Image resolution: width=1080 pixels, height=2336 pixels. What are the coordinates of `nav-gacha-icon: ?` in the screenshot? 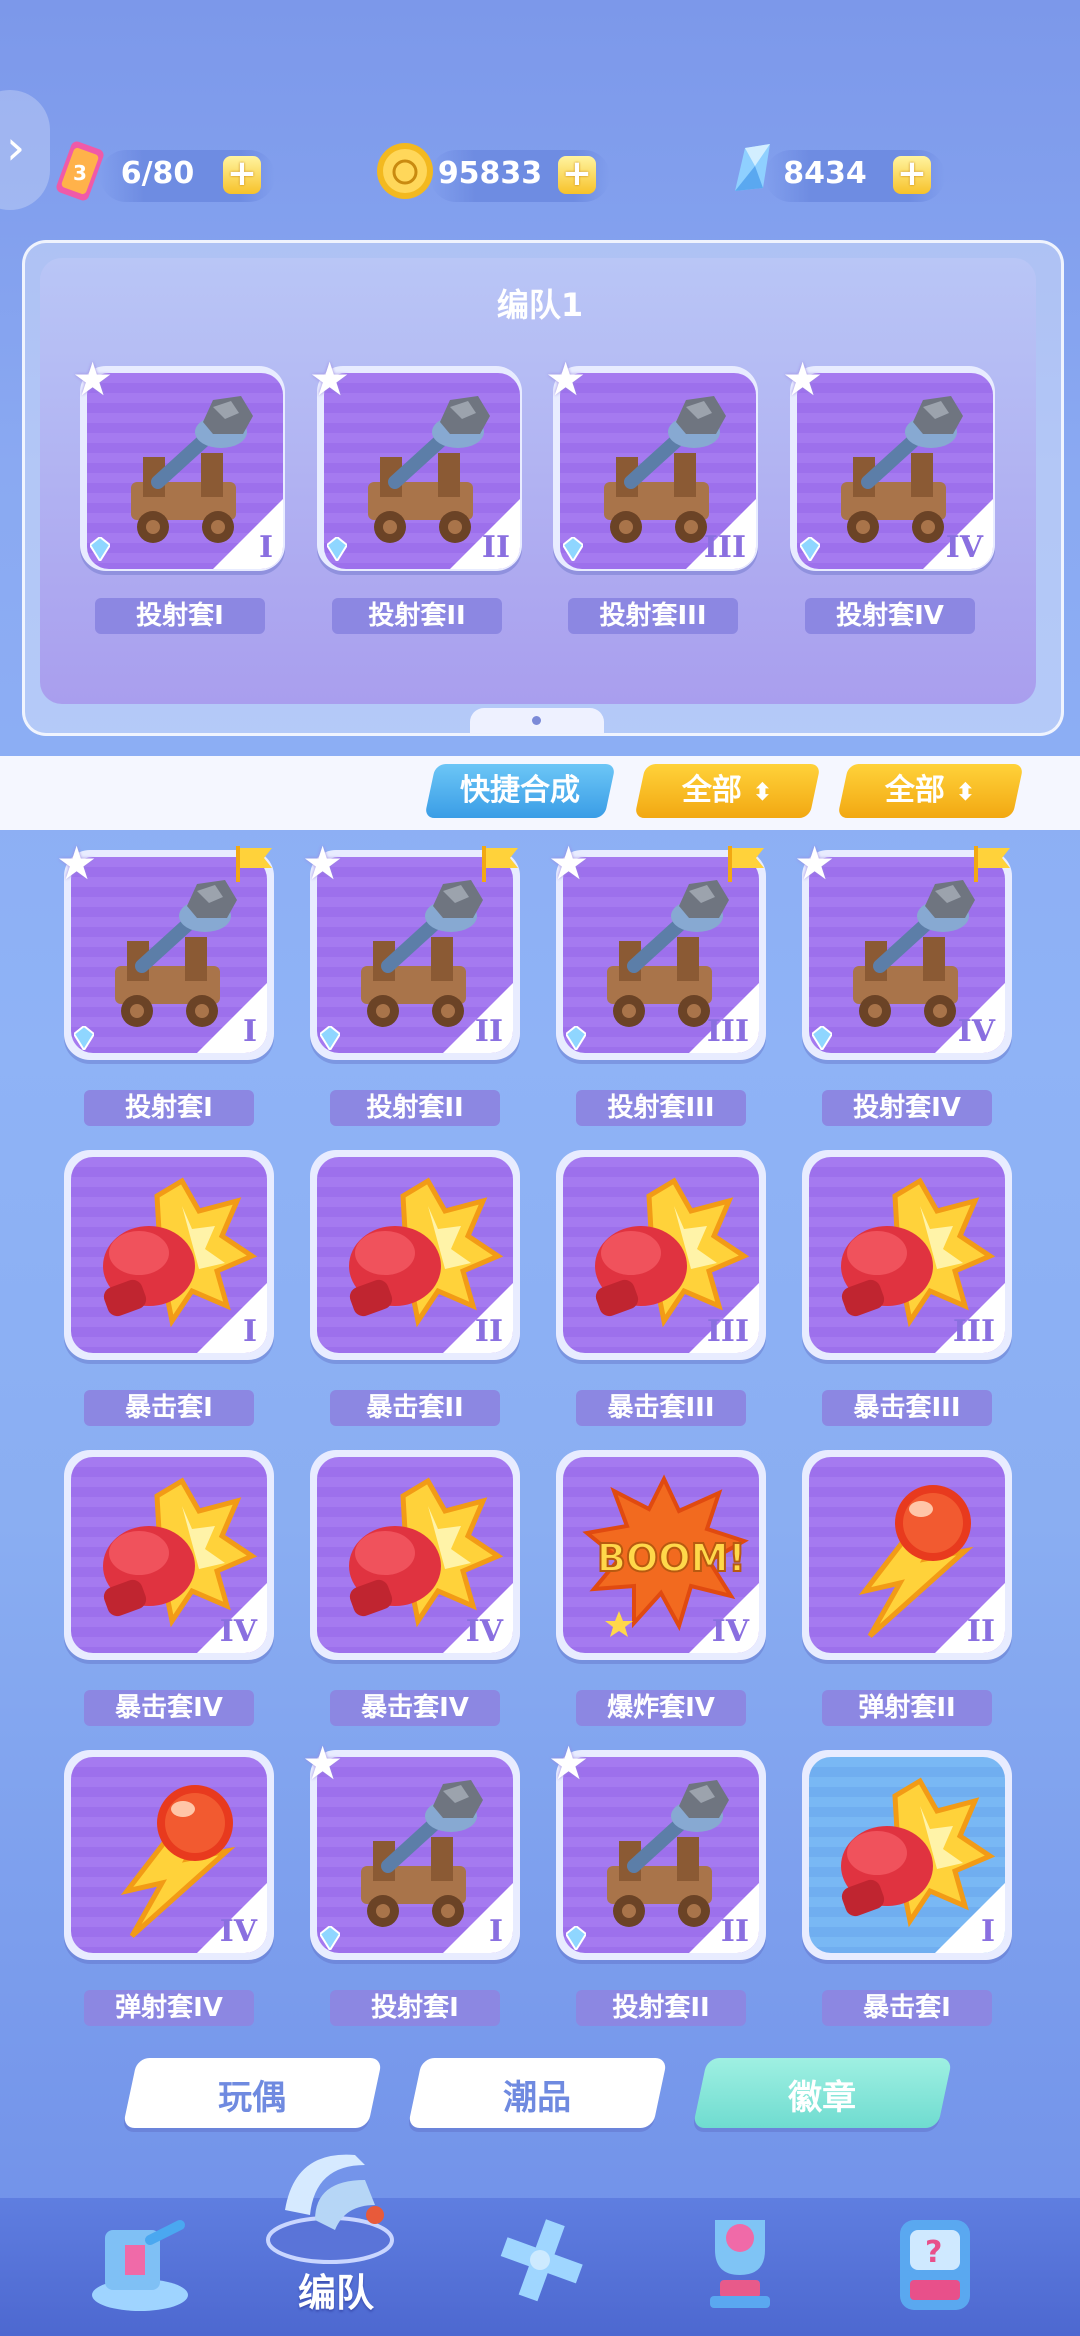 It's located at (935, 2260).